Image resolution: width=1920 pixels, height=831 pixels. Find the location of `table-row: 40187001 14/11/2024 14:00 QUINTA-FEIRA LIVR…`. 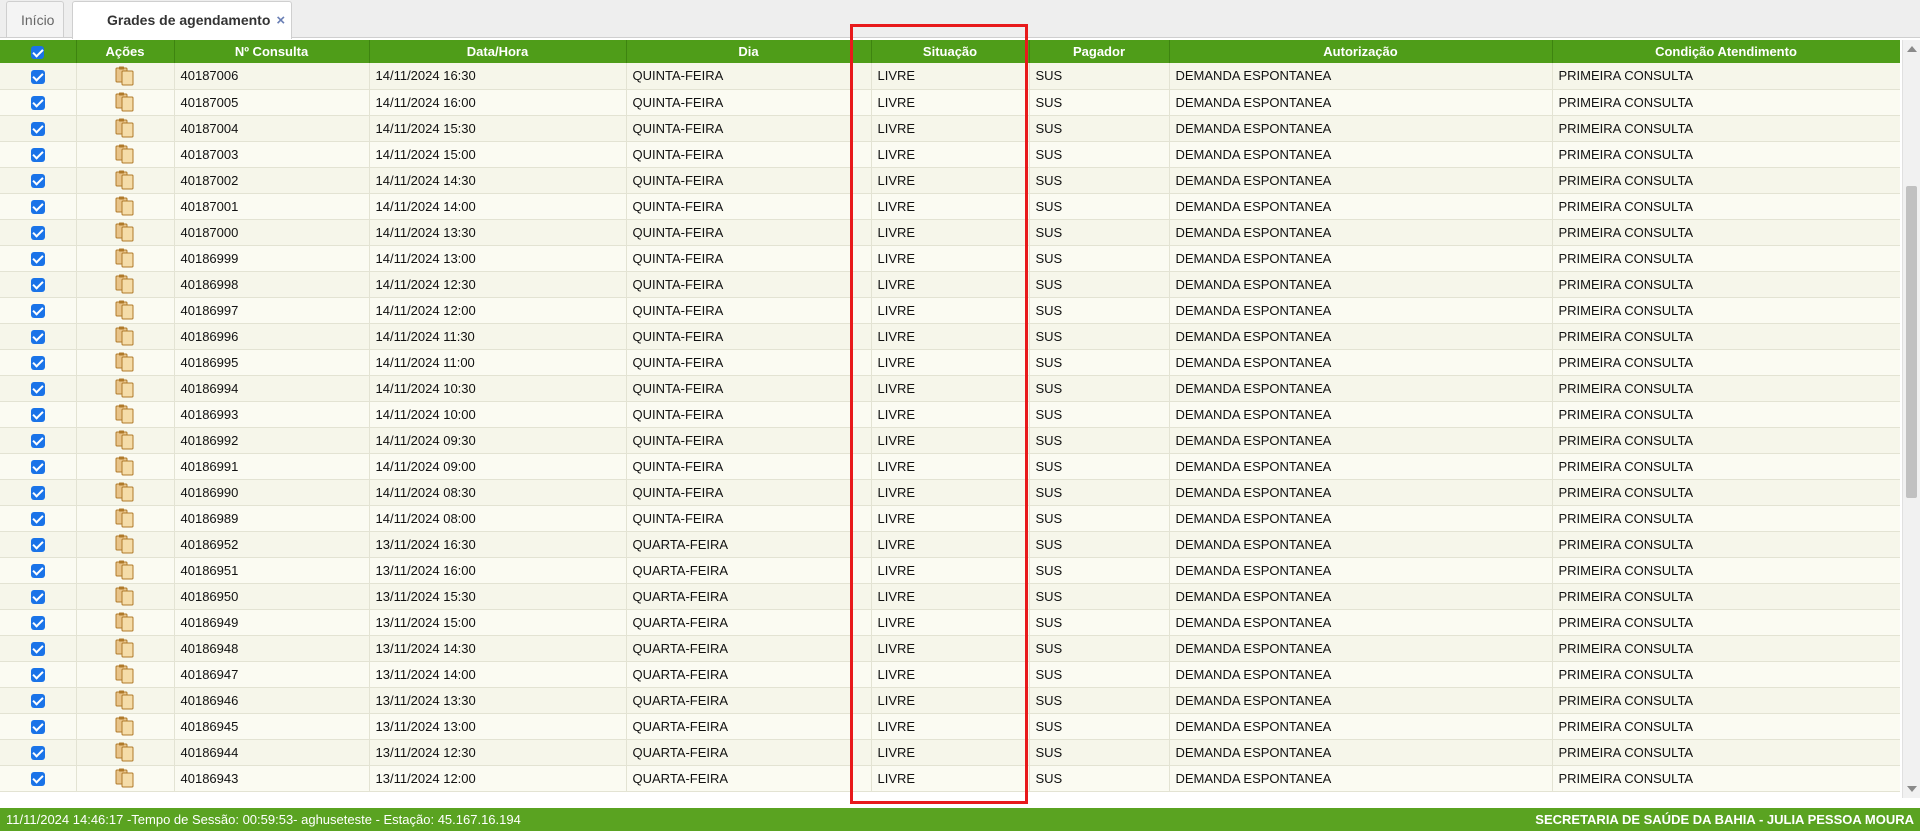

table-row: 40187001 14/11/2024 14:00 QUINTA-FEIRA LIVR… is located at coordinates (950, 206).